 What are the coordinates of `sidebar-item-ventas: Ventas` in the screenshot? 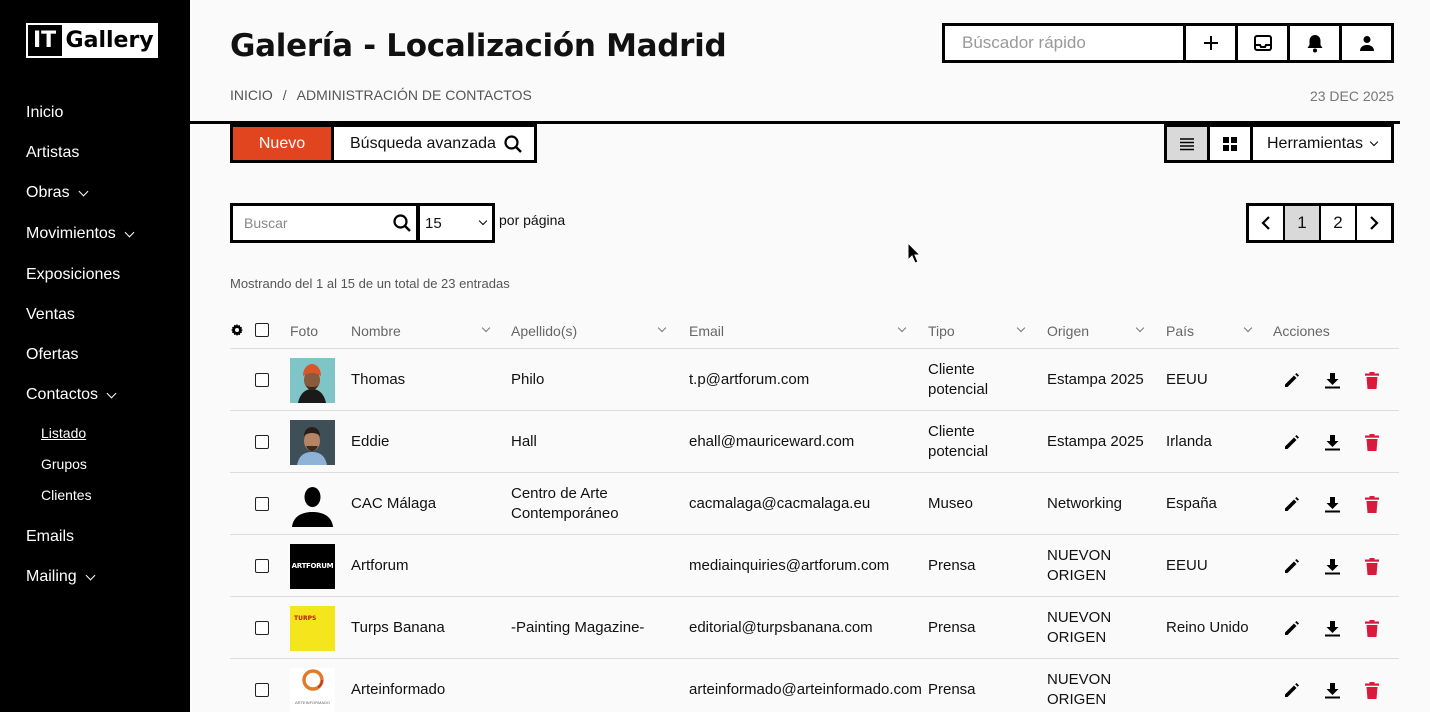 It's located at (50, 315).